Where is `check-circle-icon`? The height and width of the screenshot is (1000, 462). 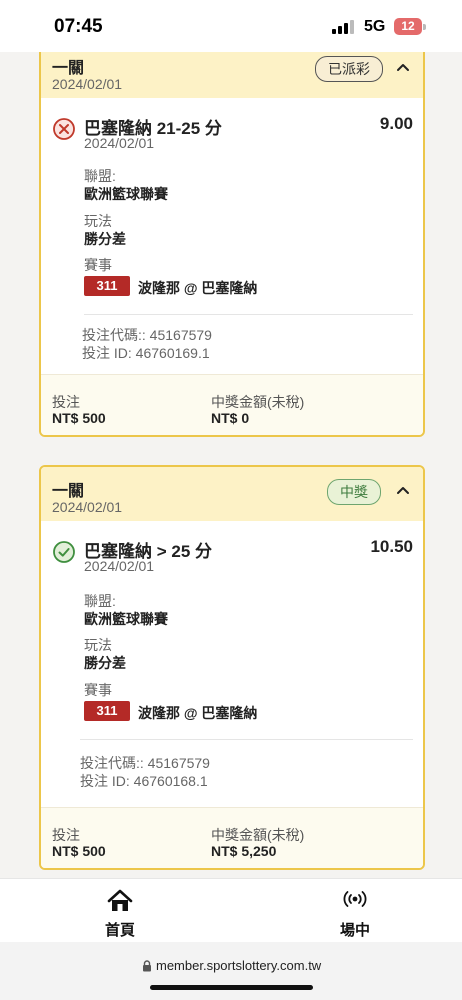
check-circle-icon is located at coordinates (64, 552).